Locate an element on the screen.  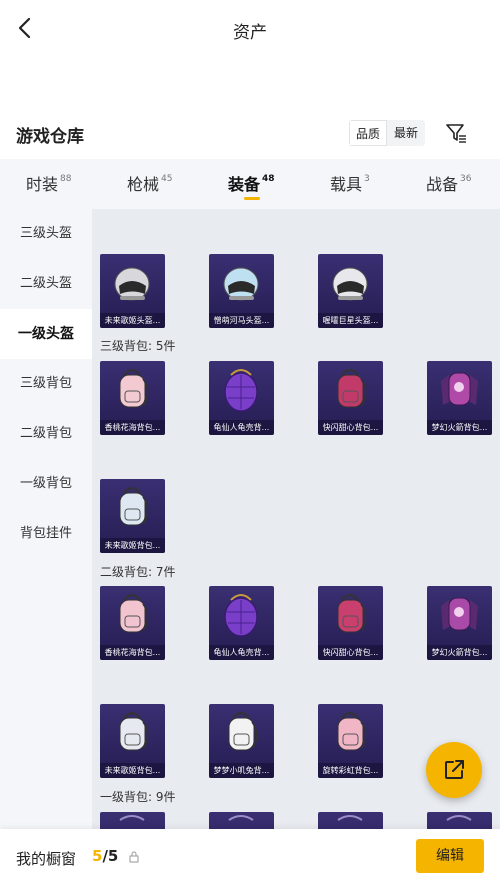
showcase-count: 5/5 is located at coordinates (105, 856).